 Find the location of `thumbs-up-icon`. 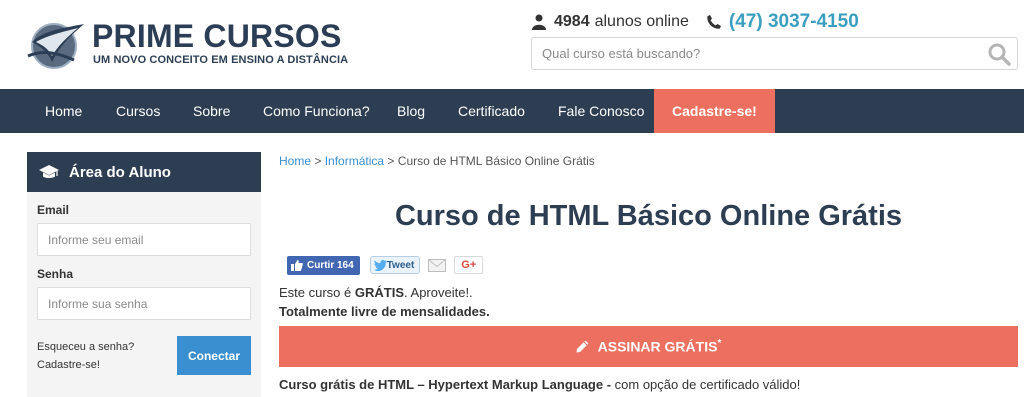

thumbs-up-icon is located at coordinates (297, 265).